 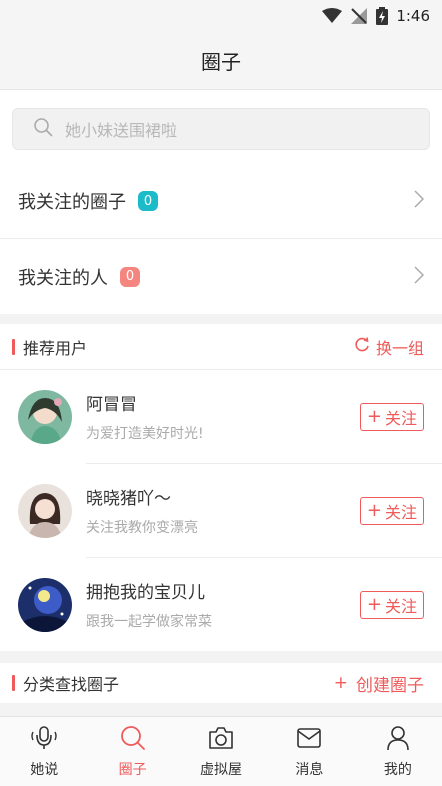 I want to click on search-input: 她小妹送围裙啦, so click(x=221, y=129).